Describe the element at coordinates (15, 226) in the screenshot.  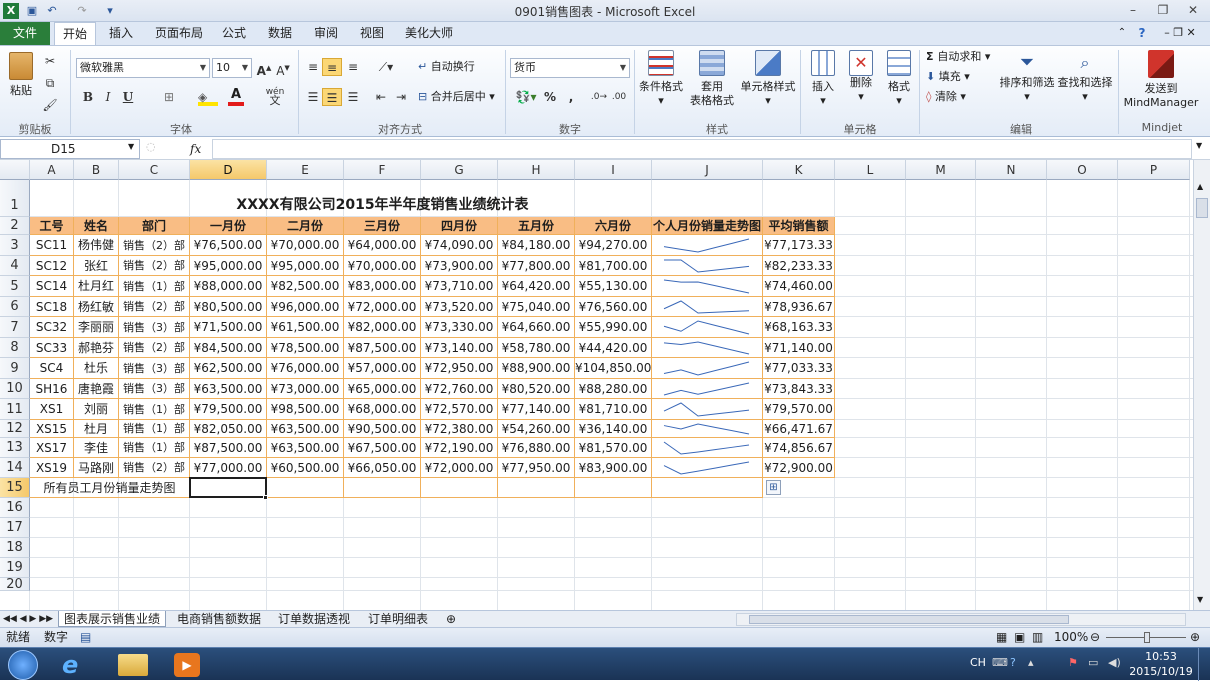
I see `row-header: 2` at that location.